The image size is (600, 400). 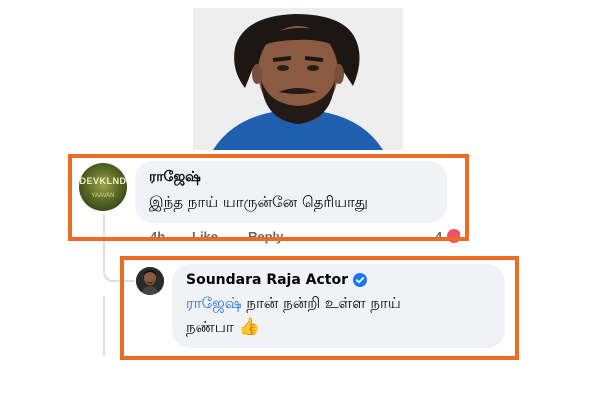 I want to click on profile-photo, so click(x=298, y=79).